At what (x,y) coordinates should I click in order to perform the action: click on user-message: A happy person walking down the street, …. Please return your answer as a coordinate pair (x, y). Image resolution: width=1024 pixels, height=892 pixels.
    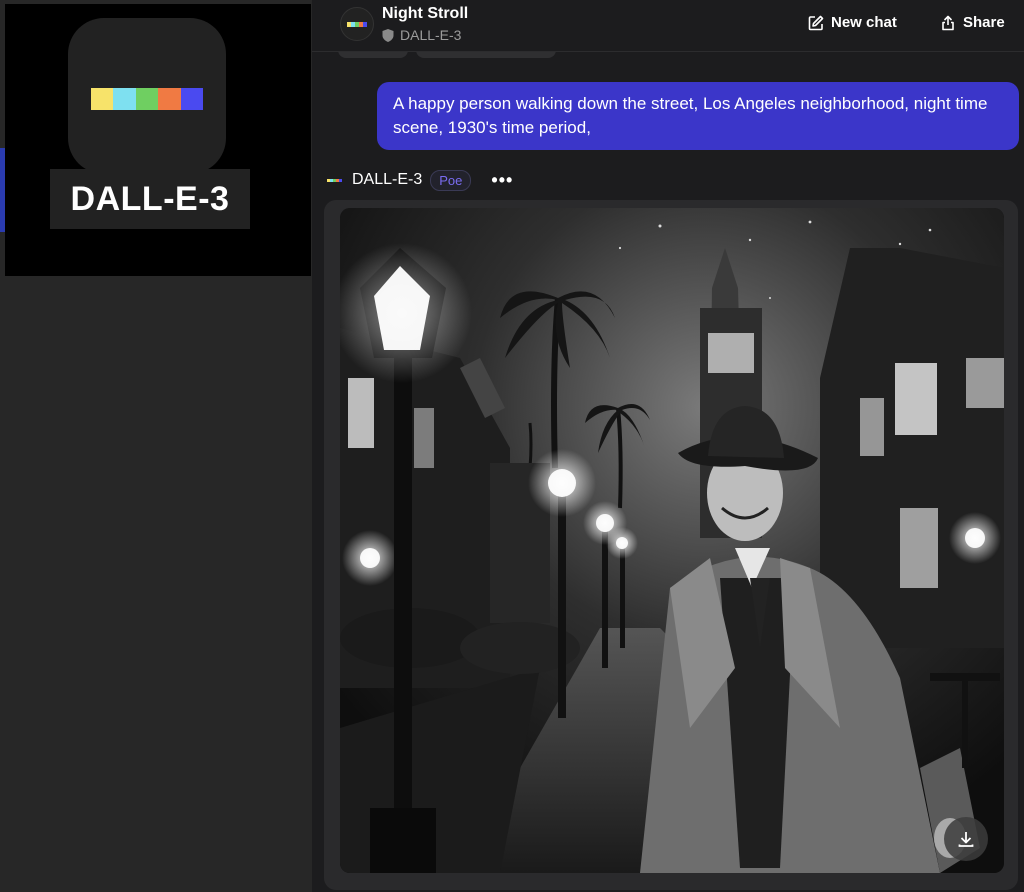
    Looking at the image, I should click on (698, 116).